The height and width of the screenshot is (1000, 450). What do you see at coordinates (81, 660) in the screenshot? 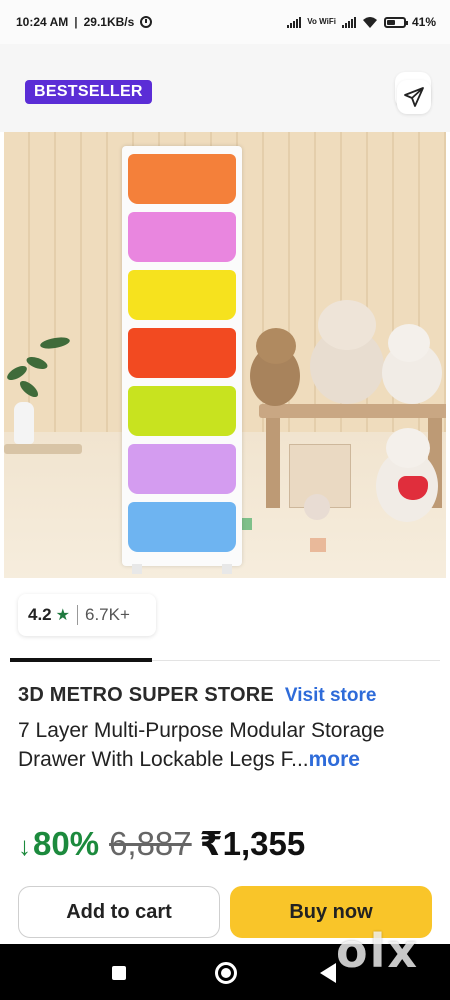
I see `gallery-indicator` at bounding box center [81, 660].